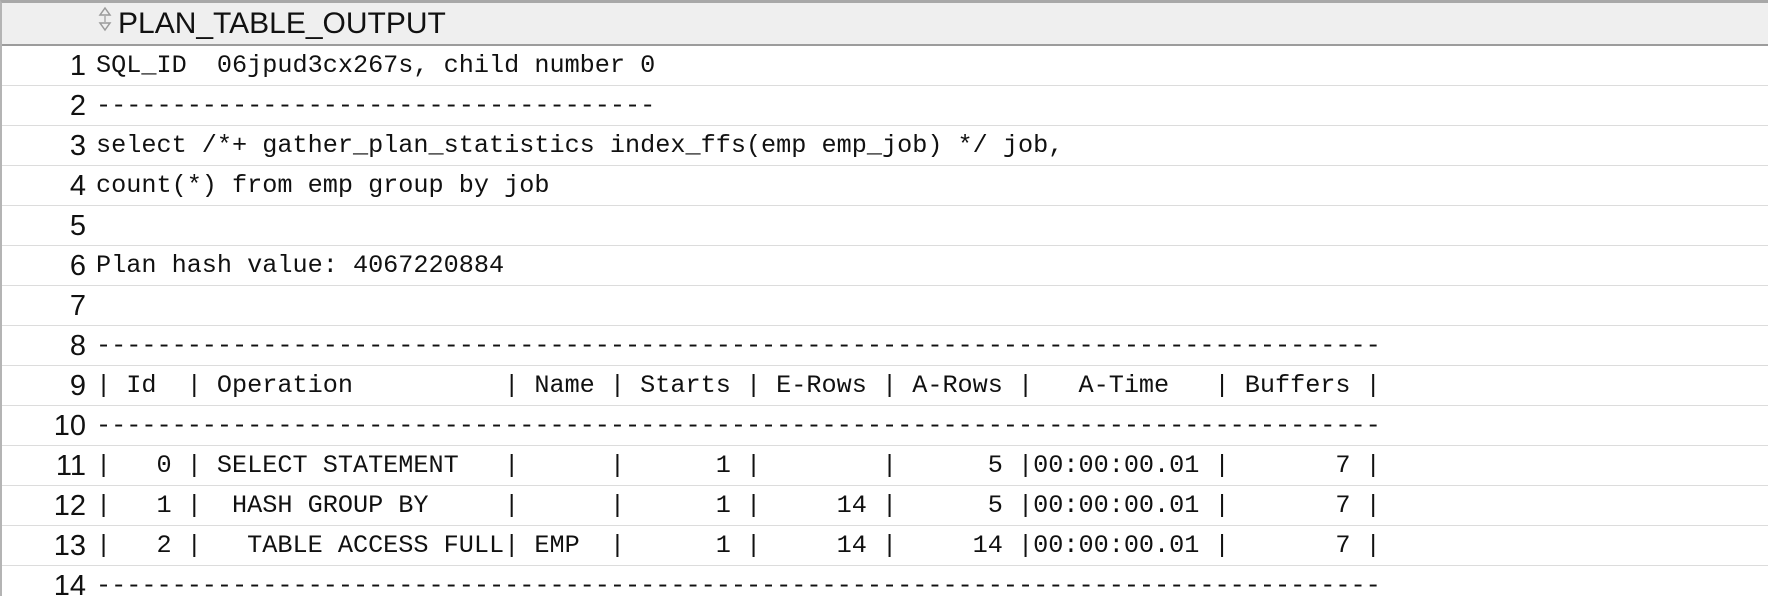  Describe the element at coordinates (373, 65) in the screenshot. I see `plan-output-cell: SQL_ID 06jpud3cx267s, child number 0` at that location.